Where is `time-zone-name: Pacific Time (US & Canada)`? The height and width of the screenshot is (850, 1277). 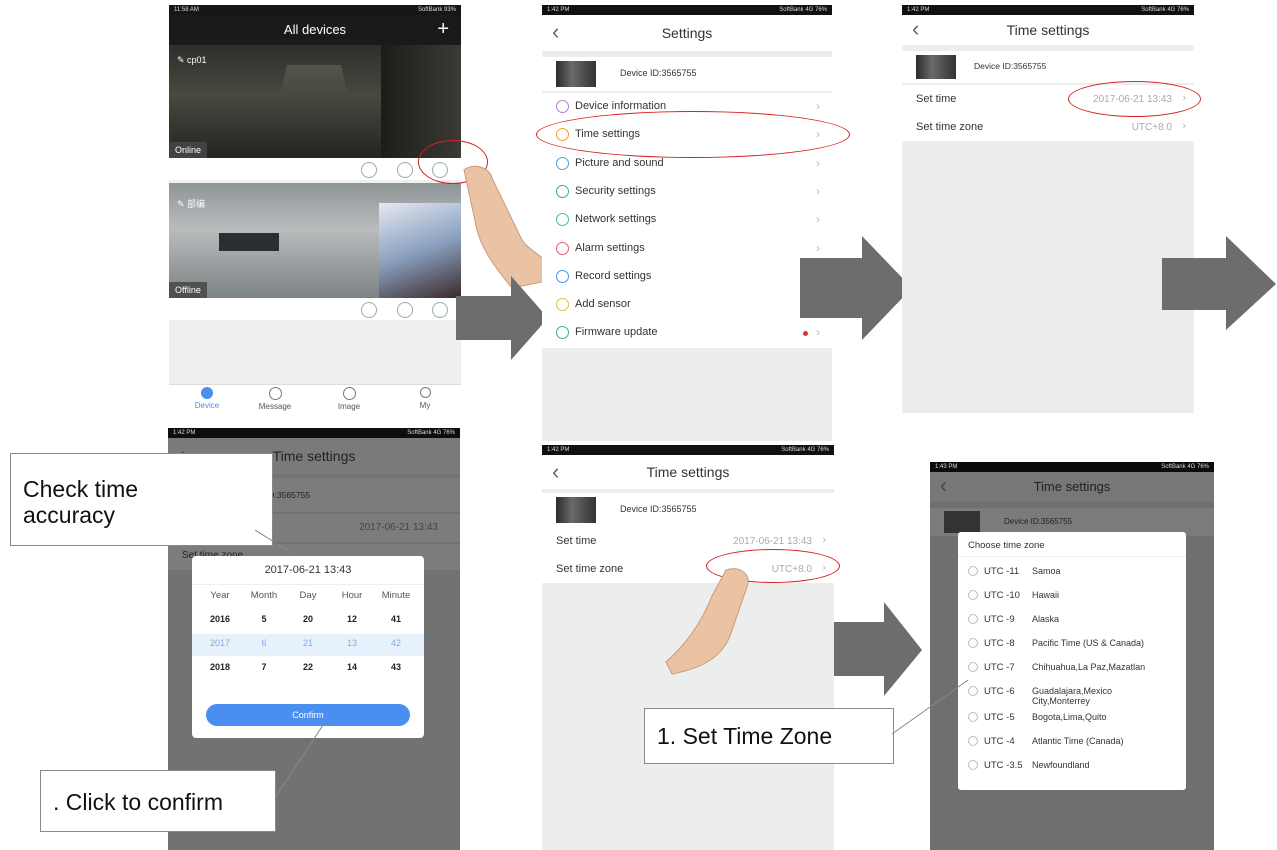 time-zone-name: Pacific Time (US & Canada) is located at coordinates (1088, 643).